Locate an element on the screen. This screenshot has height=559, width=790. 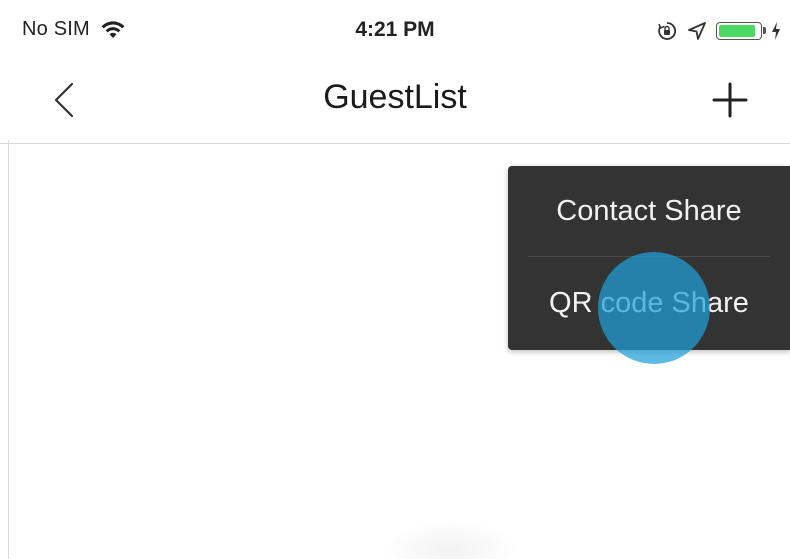
charging-bolt-icon is located at coordinates (776, 31).